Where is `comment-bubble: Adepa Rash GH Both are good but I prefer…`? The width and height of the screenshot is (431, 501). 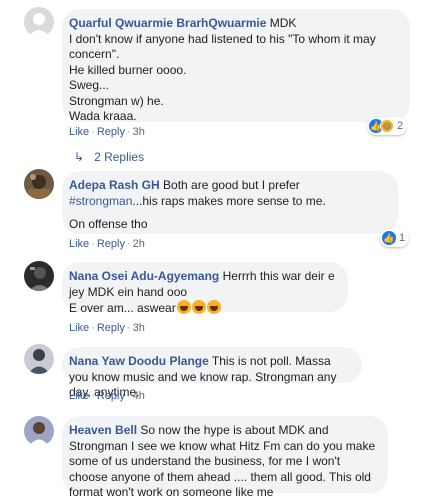 comment-bubble: Adepa Rash GH Both are good but I prefer… is located at coordinates (230, 202).